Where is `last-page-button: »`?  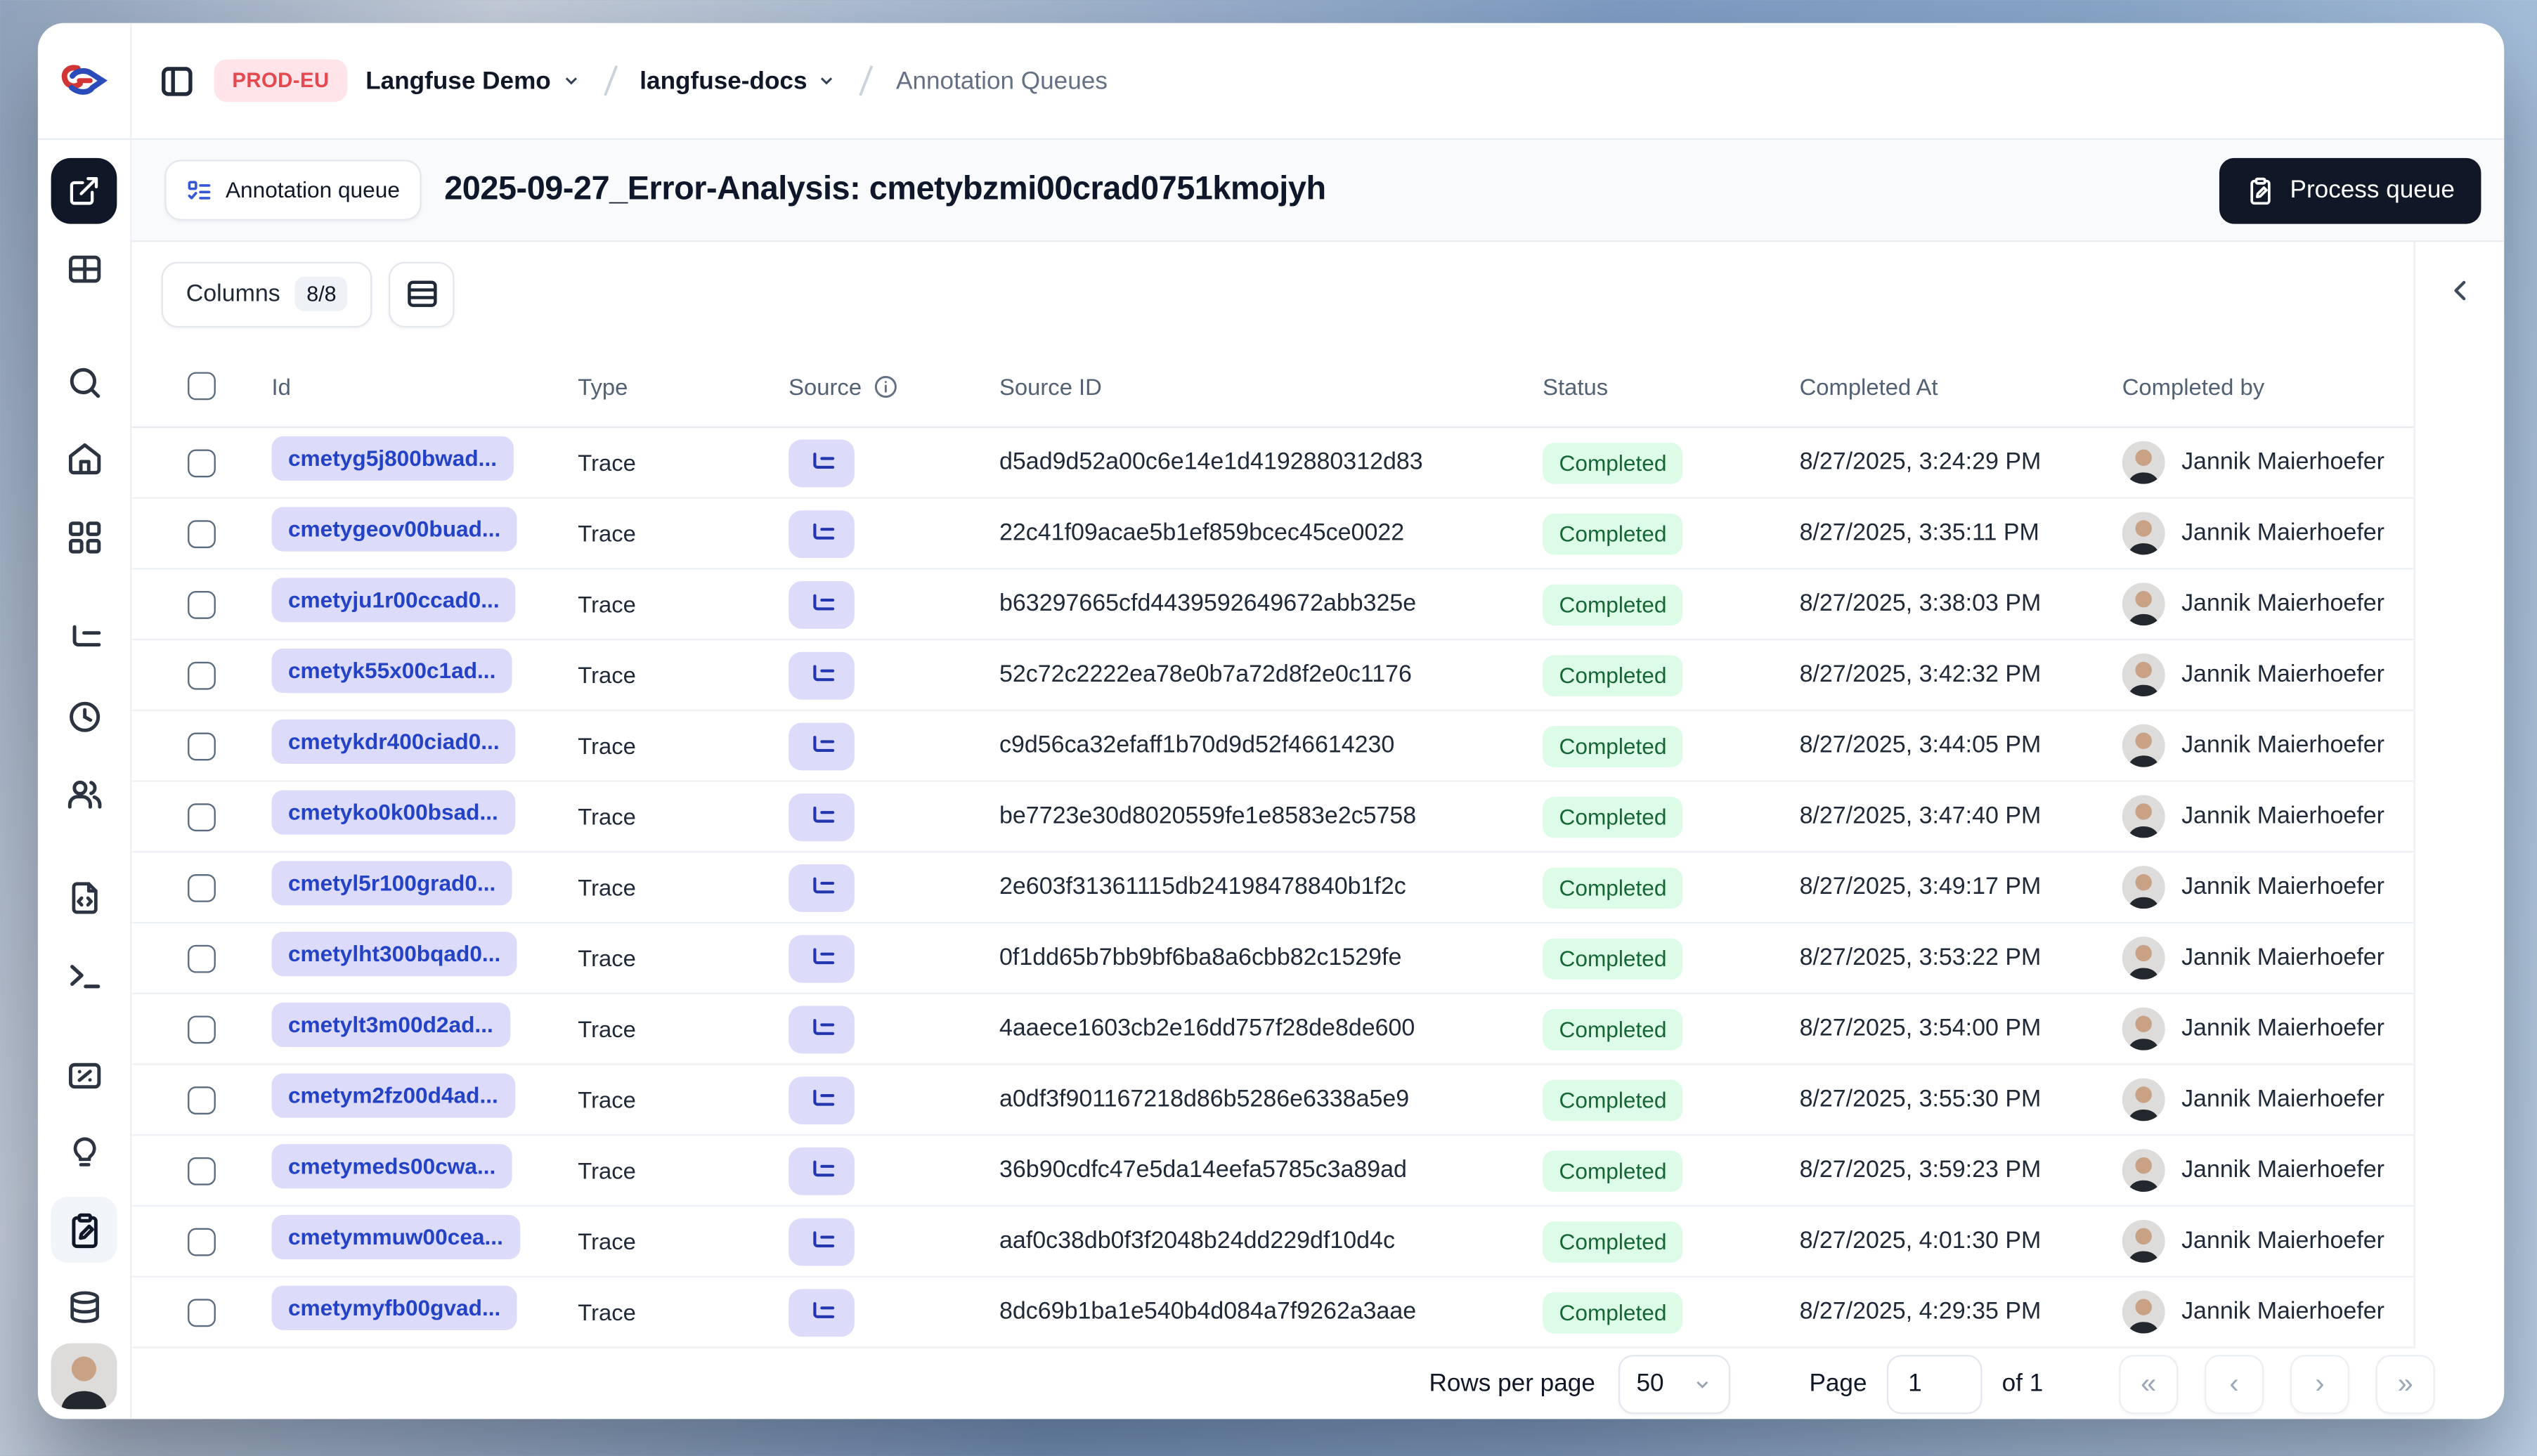 last-page-button: » is located at coordinates (2405, 1383).